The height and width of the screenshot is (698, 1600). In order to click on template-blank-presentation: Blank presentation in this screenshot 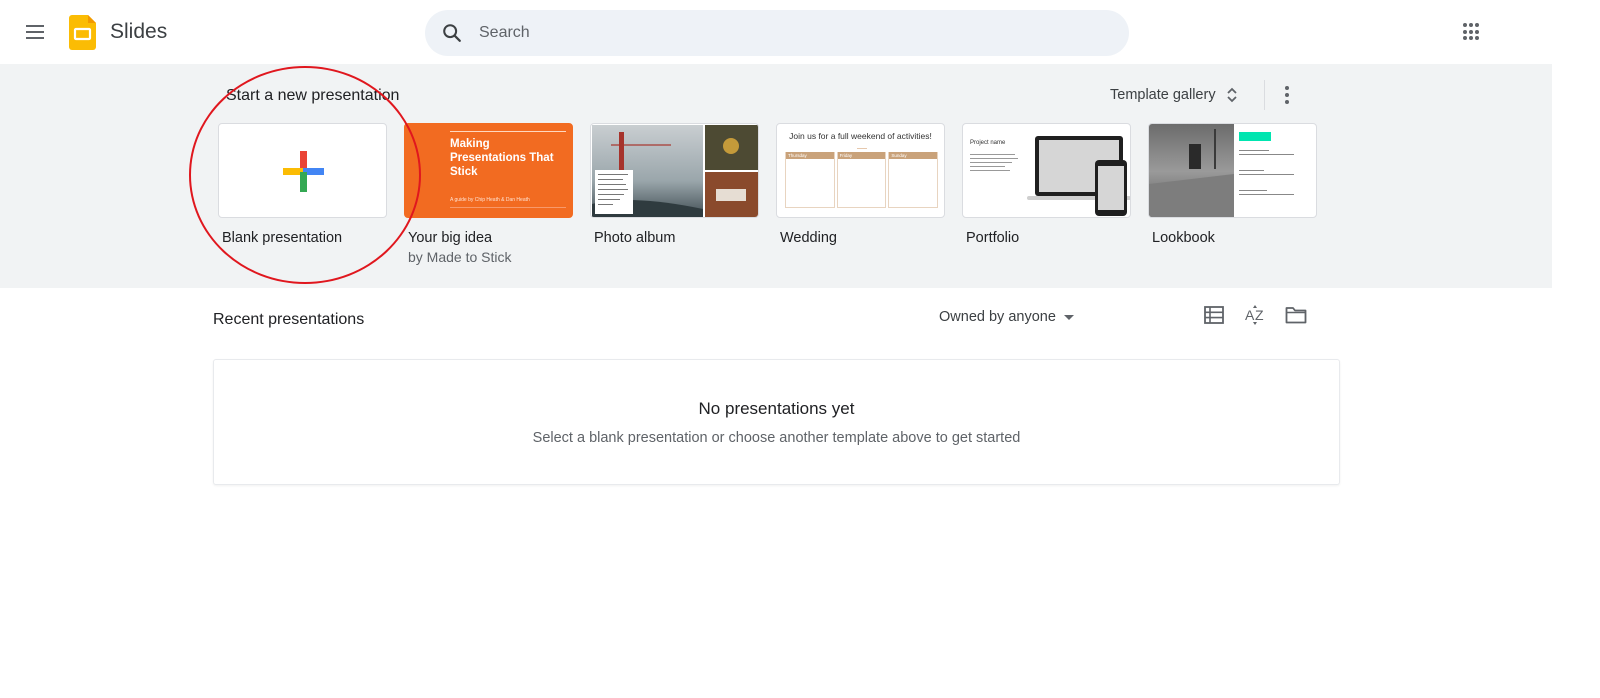, I will do `click(302, 184)`.